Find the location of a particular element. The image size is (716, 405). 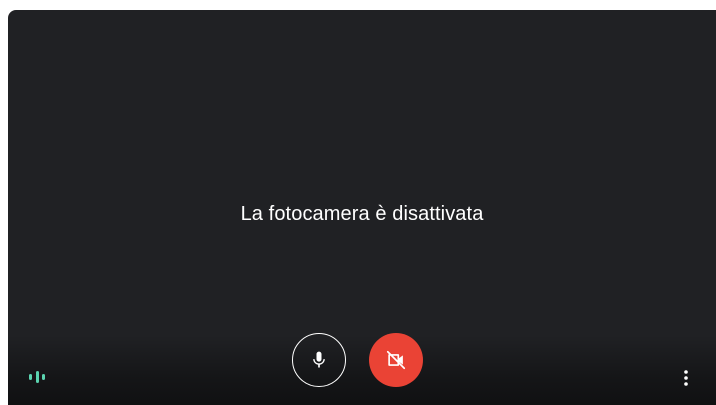

microphone-icon is located at coordinates (319, 359).